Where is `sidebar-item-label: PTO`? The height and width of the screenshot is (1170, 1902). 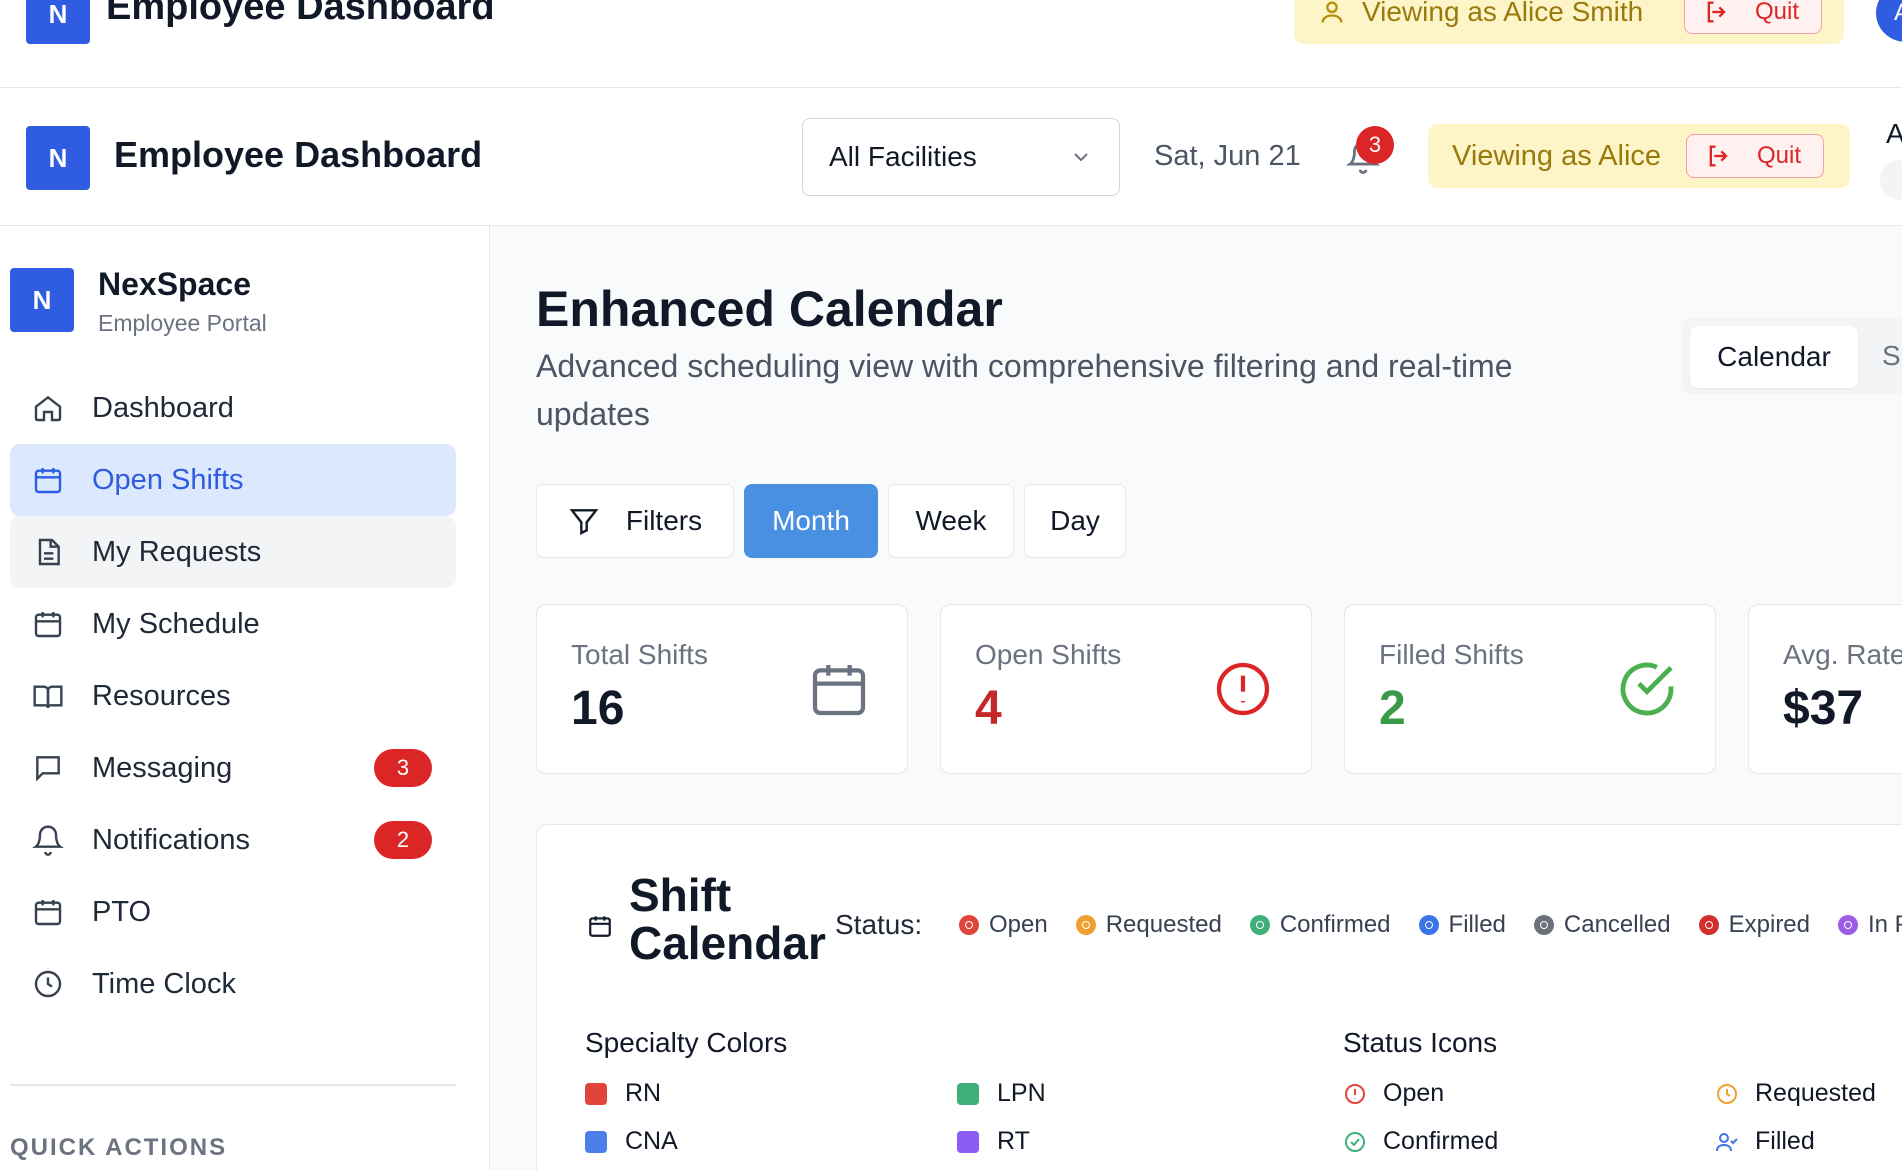
sidebar-item-label: PTO is located at coordinates (122, 911).